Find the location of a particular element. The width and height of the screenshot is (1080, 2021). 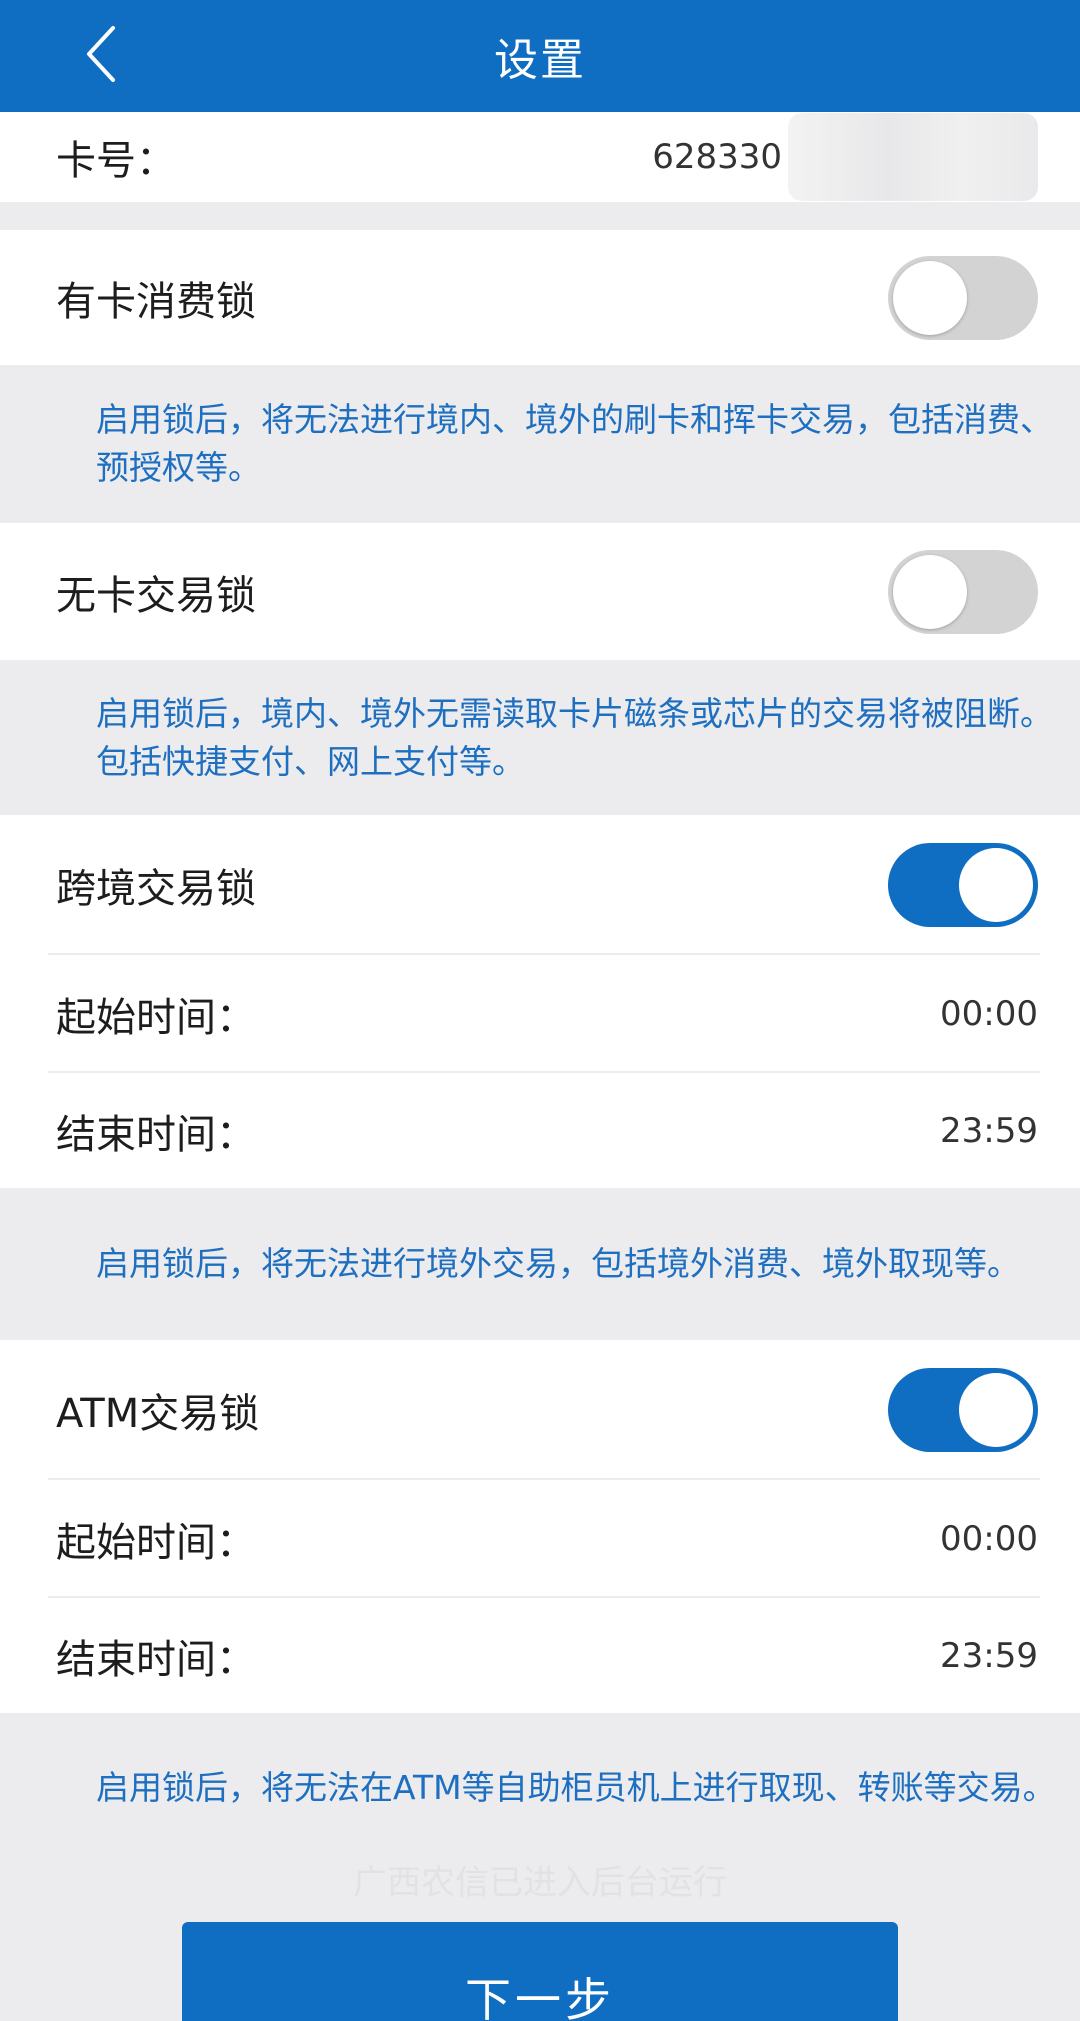

card-not-present-lock-label: 无卡交易锁 is located at coordinates (156, 595).